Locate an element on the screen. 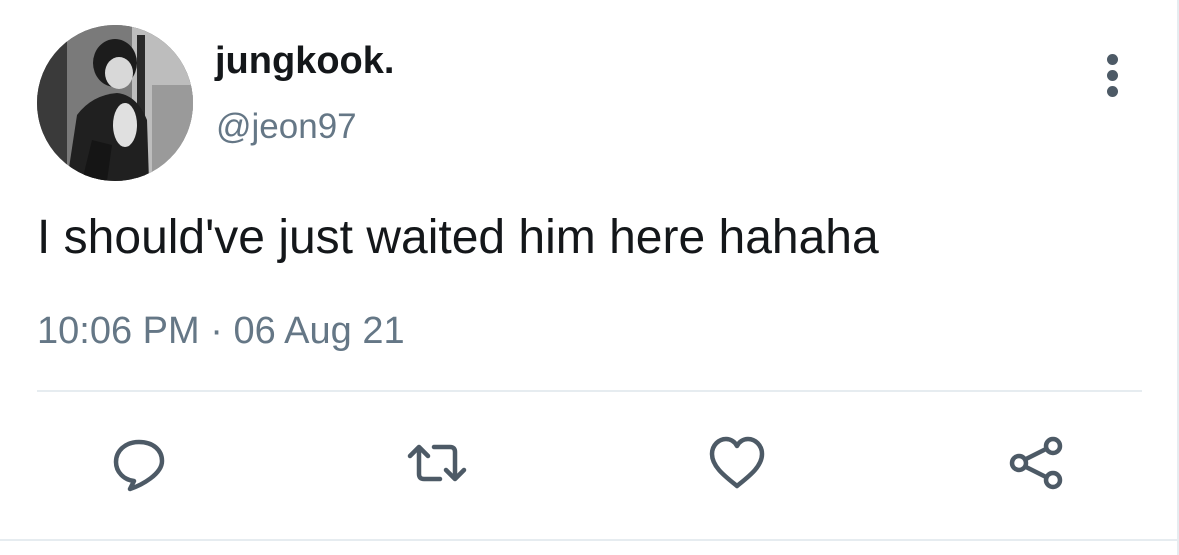 The height and width of the screenshot is (555, 1179). reply-icon is located at coordinates (139, 465).